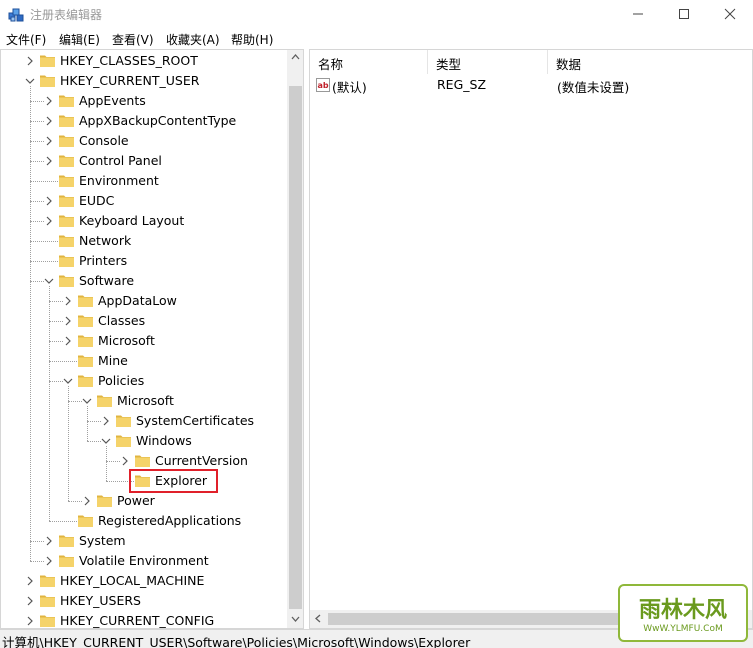  What do you see at coordinates (121, 380) in the screenshot?
I see `tree-item-label: Policies` at bounding box center [121, 380].